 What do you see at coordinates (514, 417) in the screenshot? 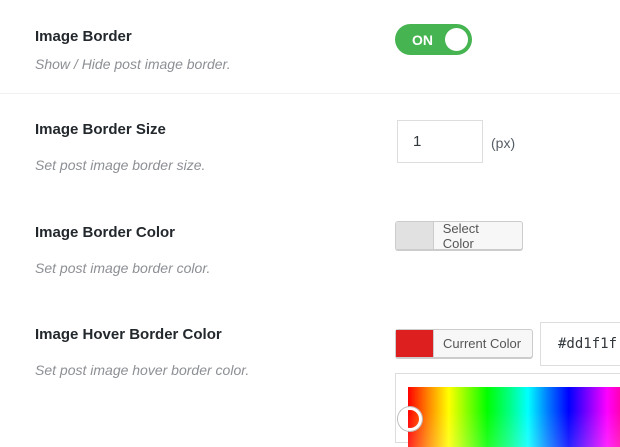
I see `hue-spectrum` at bounding box center [514, 417].